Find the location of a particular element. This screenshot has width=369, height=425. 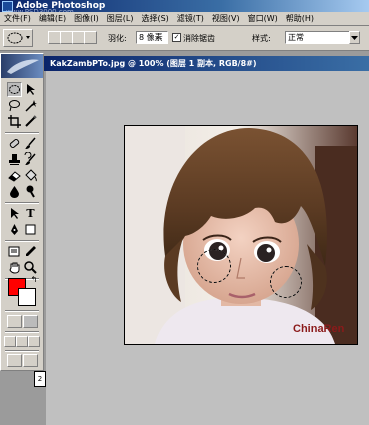

elliptical-marquee-icon is located at coordinates (18, 38).